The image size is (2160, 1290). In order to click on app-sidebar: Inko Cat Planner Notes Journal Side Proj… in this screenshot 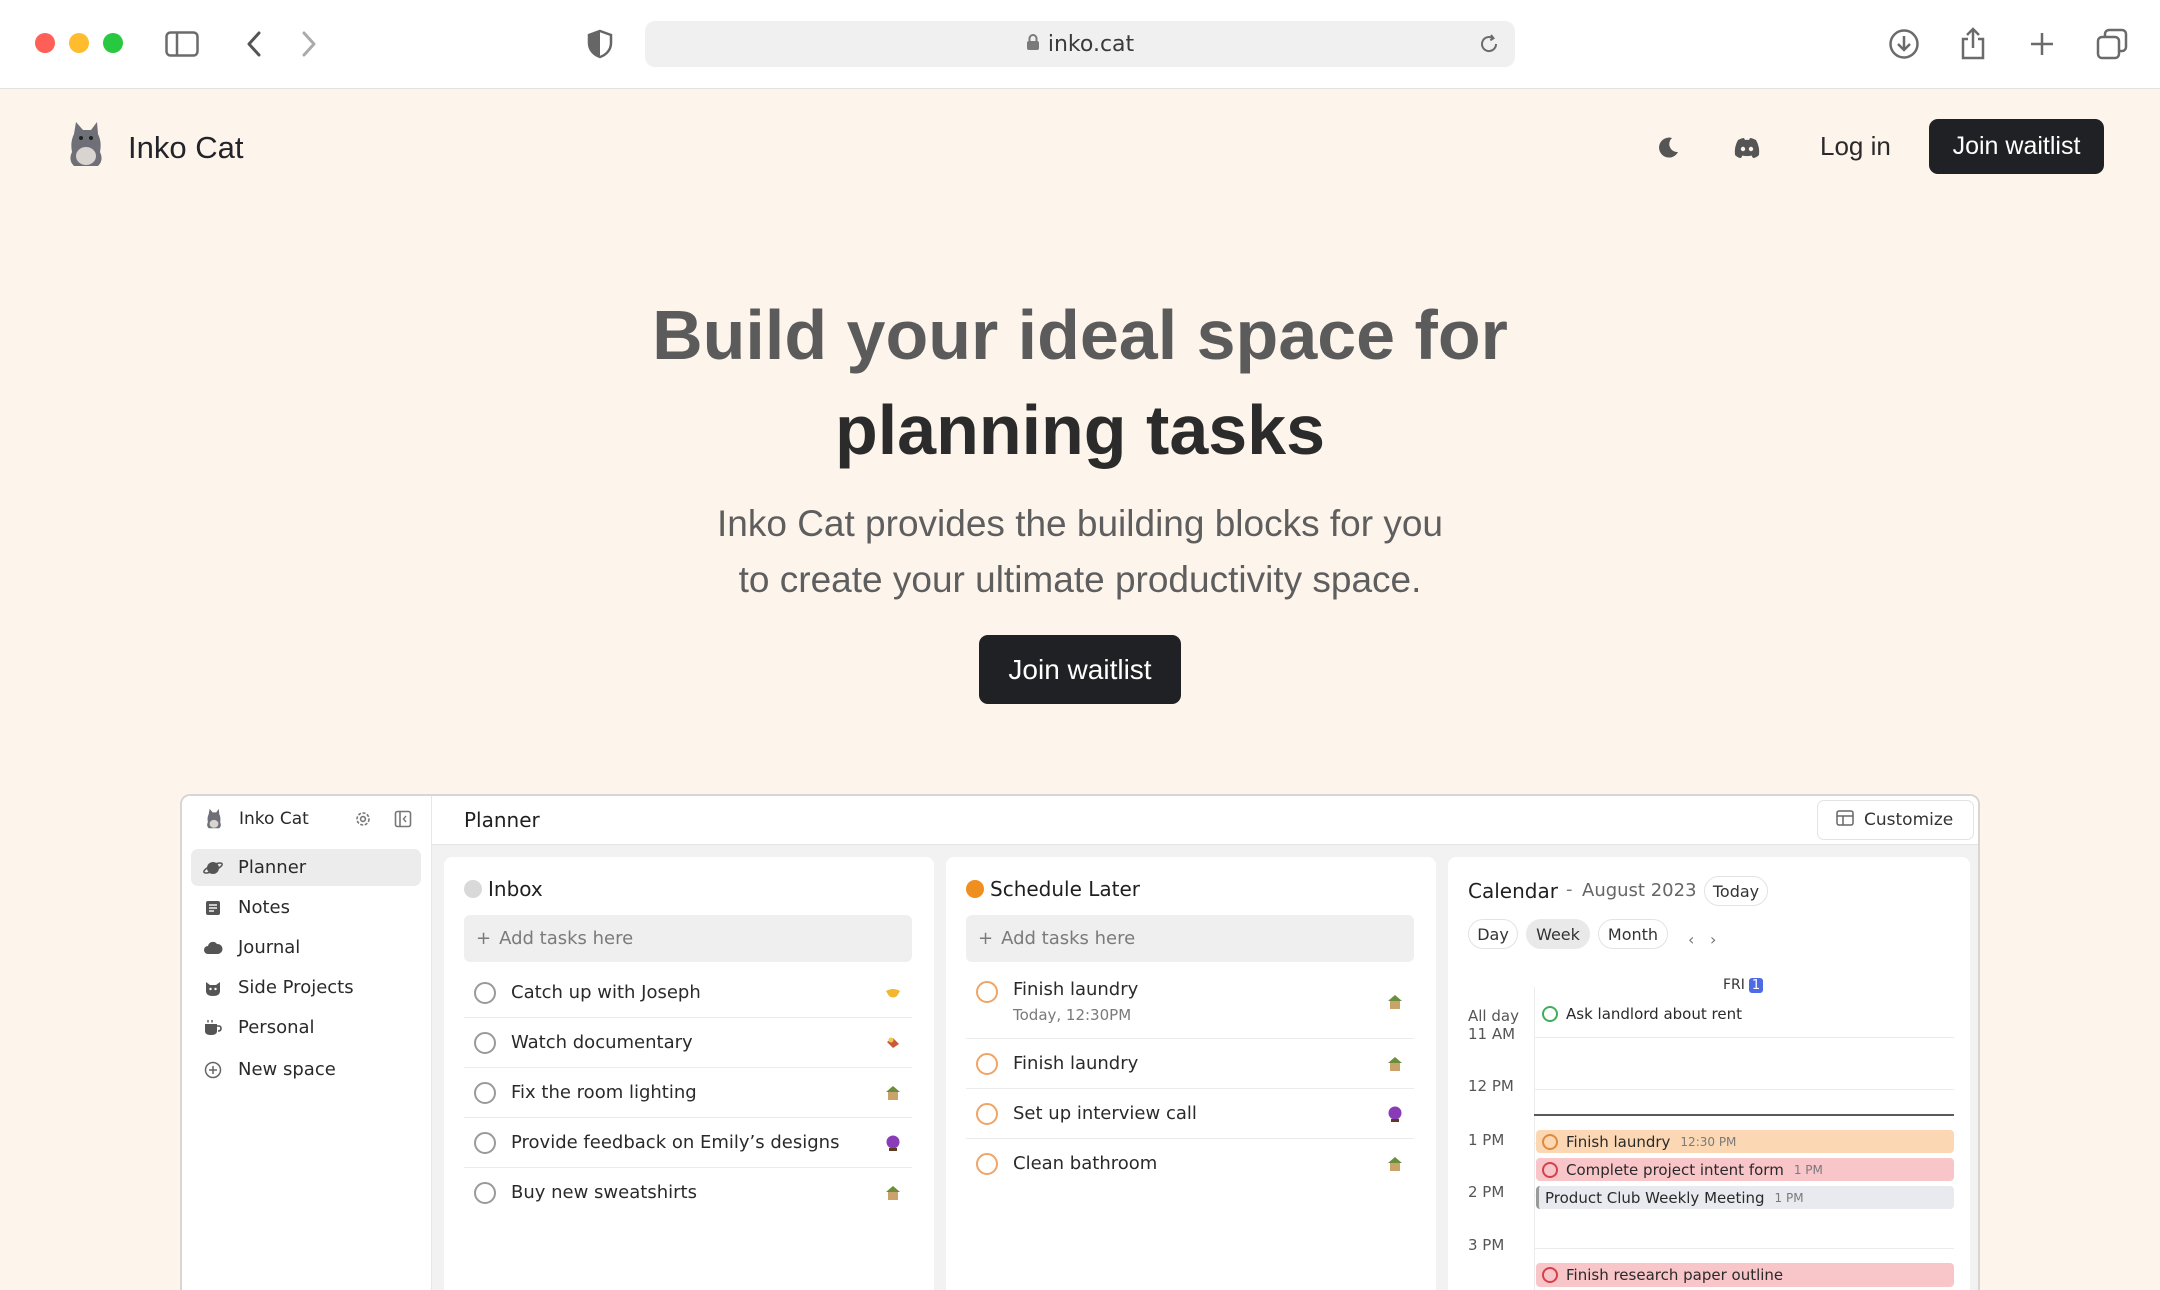, I will do `click(307, 1043)`.